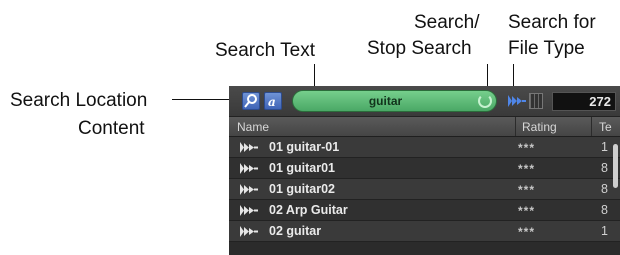 The image size is (620, 255). I want to click on callout-search-stop-1: Search/, so click(447, 22).